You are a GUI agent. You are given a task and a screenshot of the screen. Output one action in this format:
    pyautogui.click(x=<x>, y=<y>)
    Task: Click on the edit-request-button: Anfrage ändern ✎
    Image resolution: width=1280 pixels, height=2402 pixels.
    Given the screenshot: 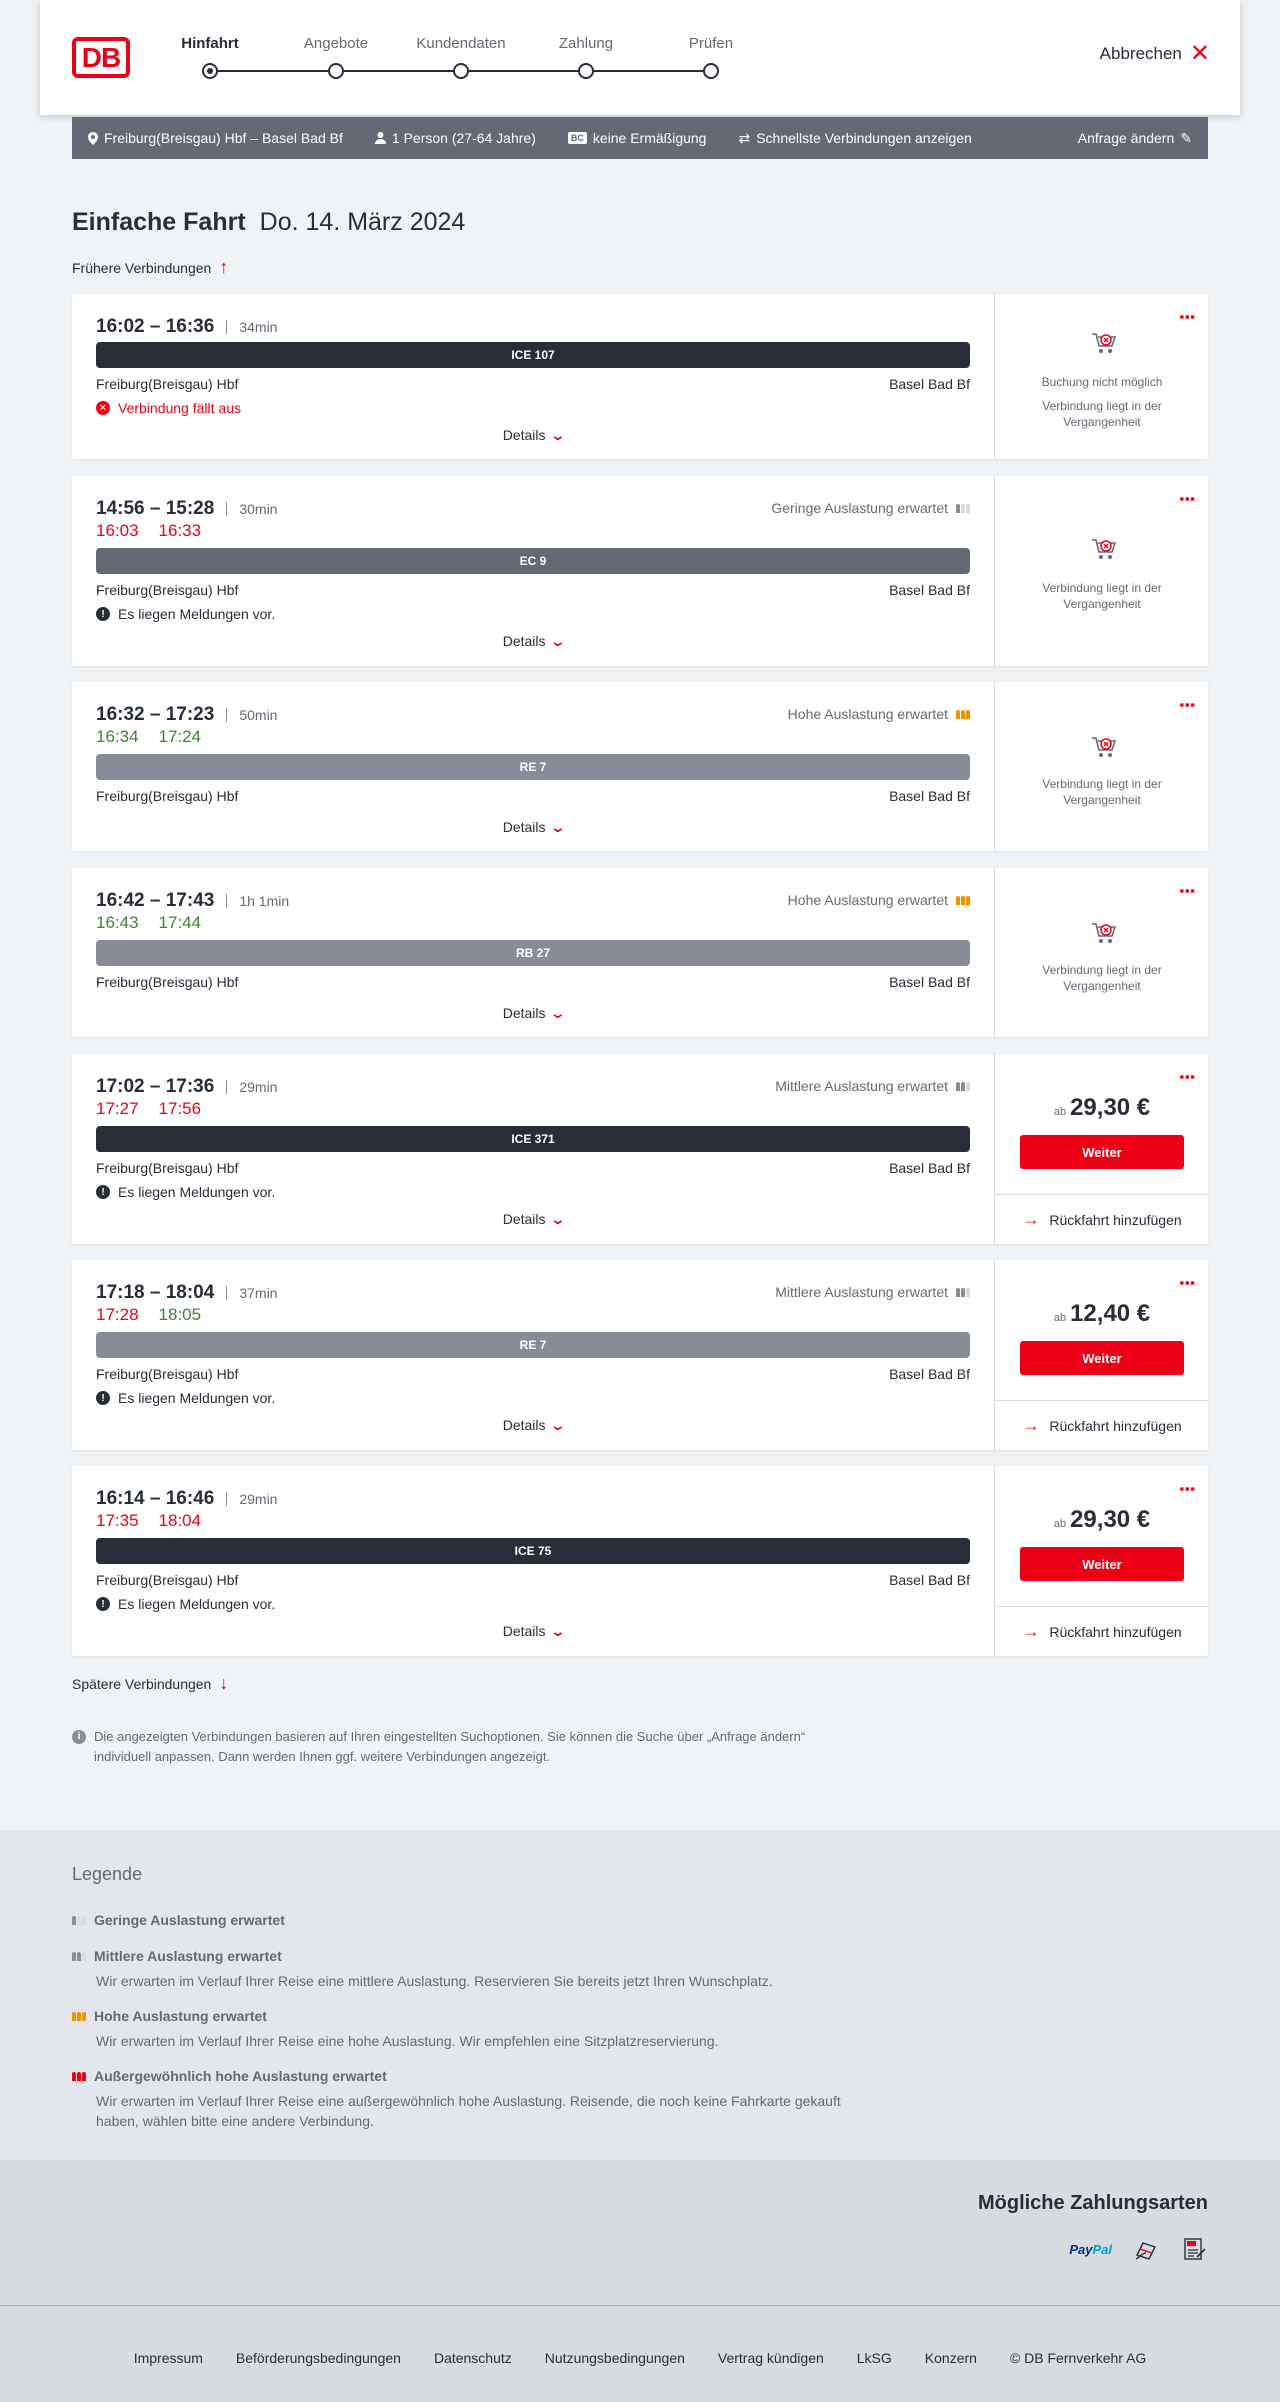 What is the action you would take?
    pyautogui.click(x=1135, y=138)
    